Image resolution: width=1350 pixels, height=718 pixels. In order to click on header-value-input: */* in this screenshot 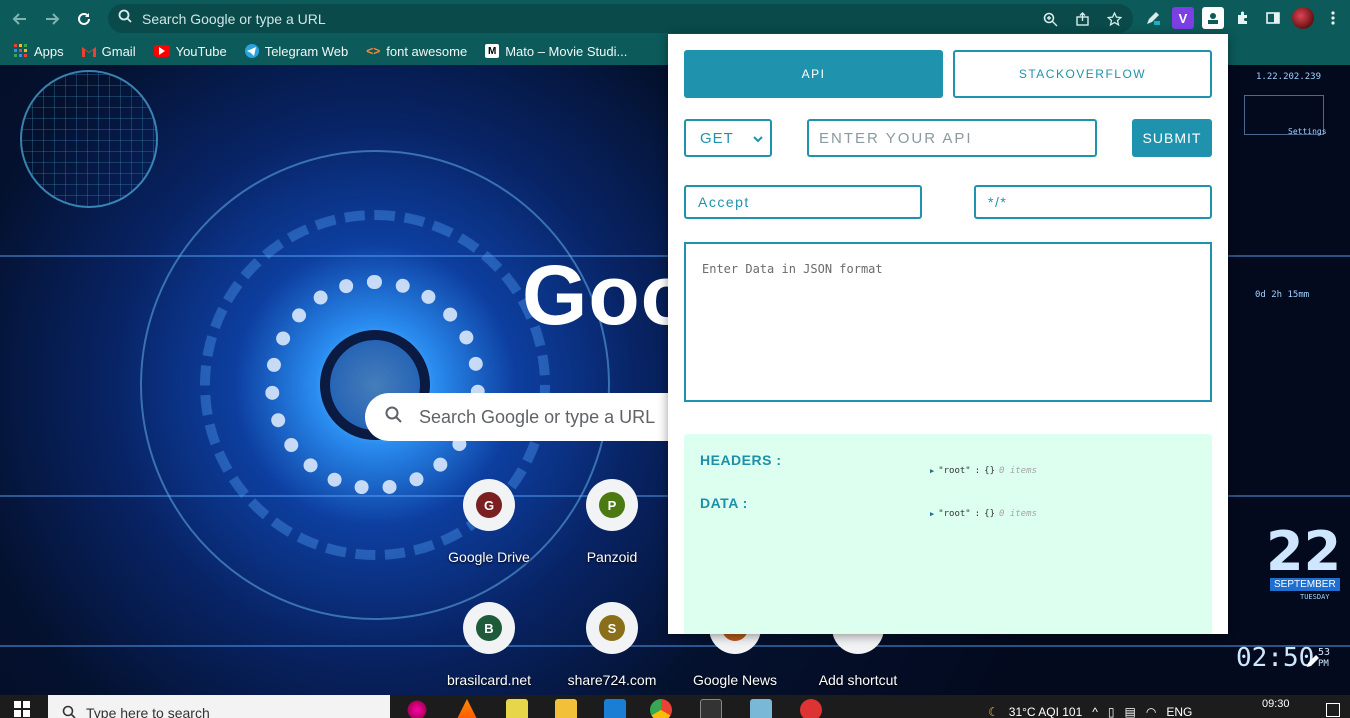, I will do `click(1093, 202)`.